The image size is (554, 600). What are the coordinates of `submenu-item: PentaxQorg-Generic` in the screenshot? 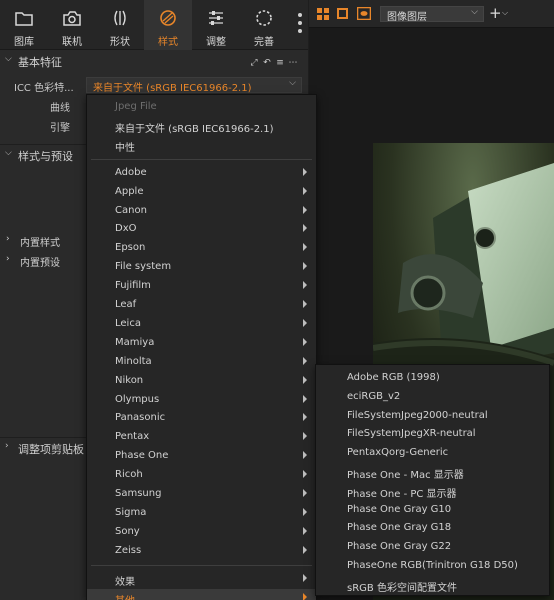 It's located at (432, 453).